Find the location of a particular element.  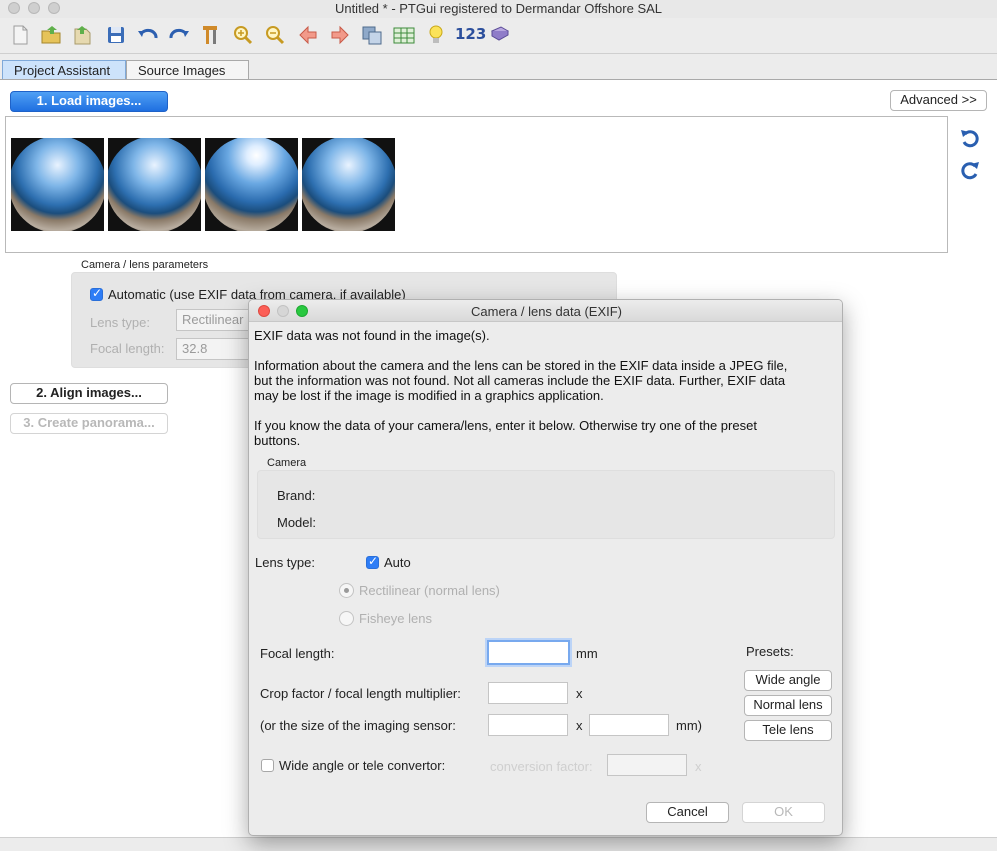

dialog-titlebar: Camera / lens data (EXIF) is located at coordinates (545, 311).